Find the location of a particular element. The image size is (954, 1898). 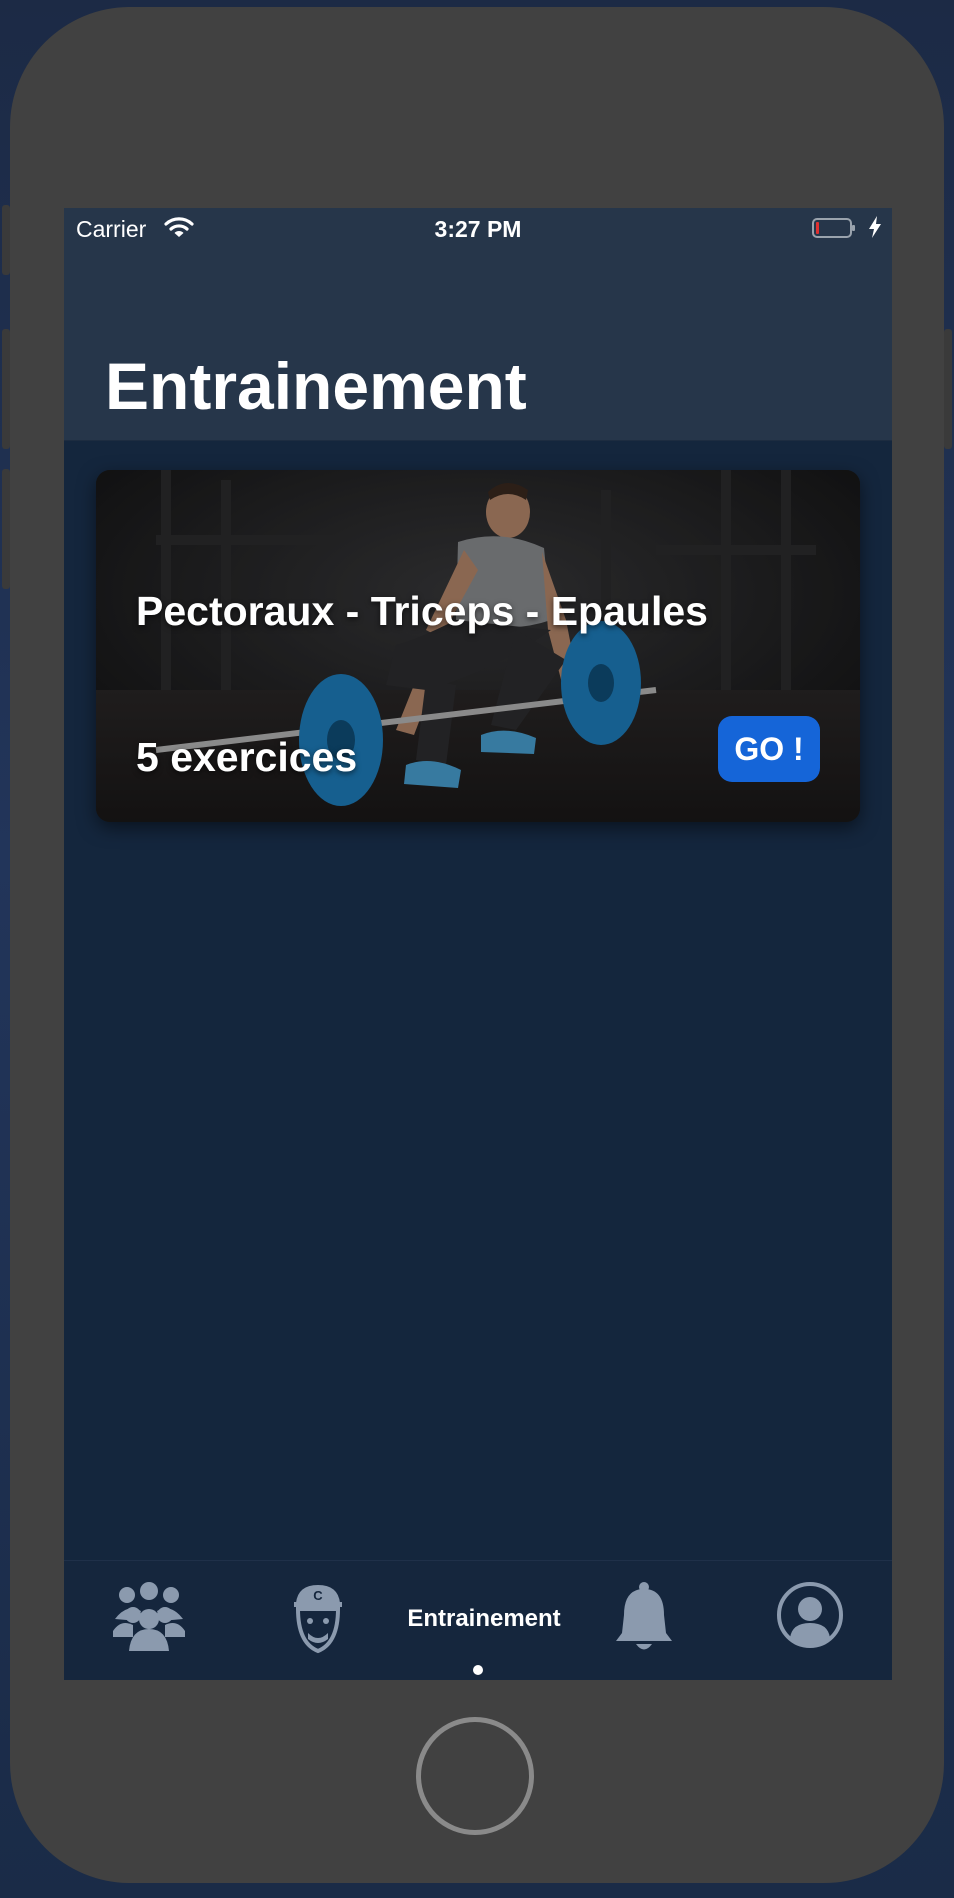

volume-down-button is located at coordinates (6, 529).